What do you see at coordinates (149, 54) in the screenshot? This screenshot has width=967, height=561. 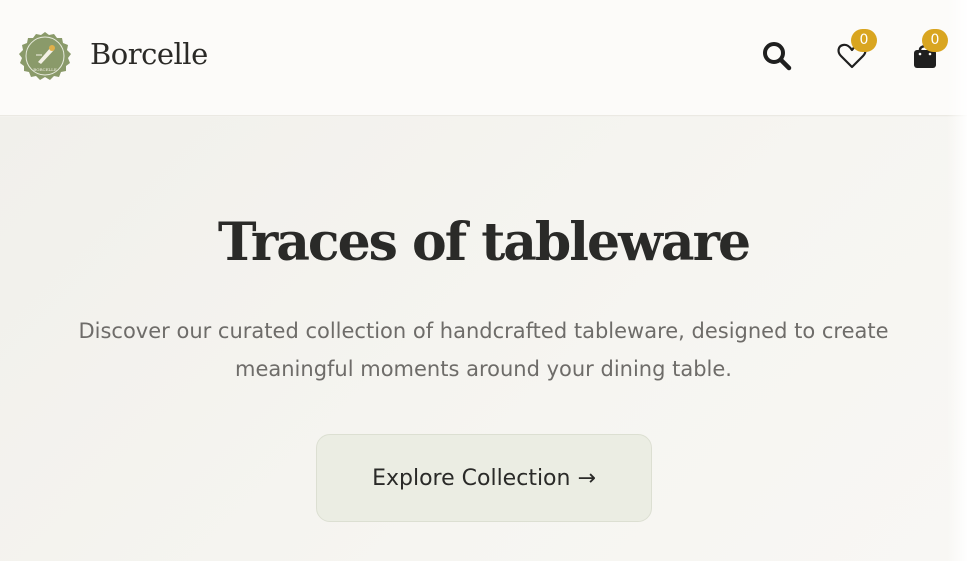 I see `brand-name: Borcelle` at bounding box center [149, 54].